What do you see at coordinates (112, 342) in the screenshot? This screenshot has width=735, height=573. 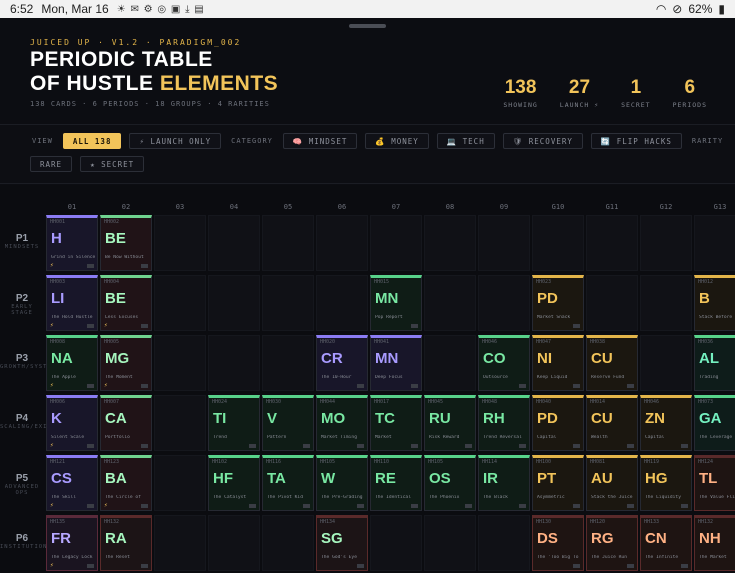 I see `card-id: HH005` at bounding box center [112, 342].